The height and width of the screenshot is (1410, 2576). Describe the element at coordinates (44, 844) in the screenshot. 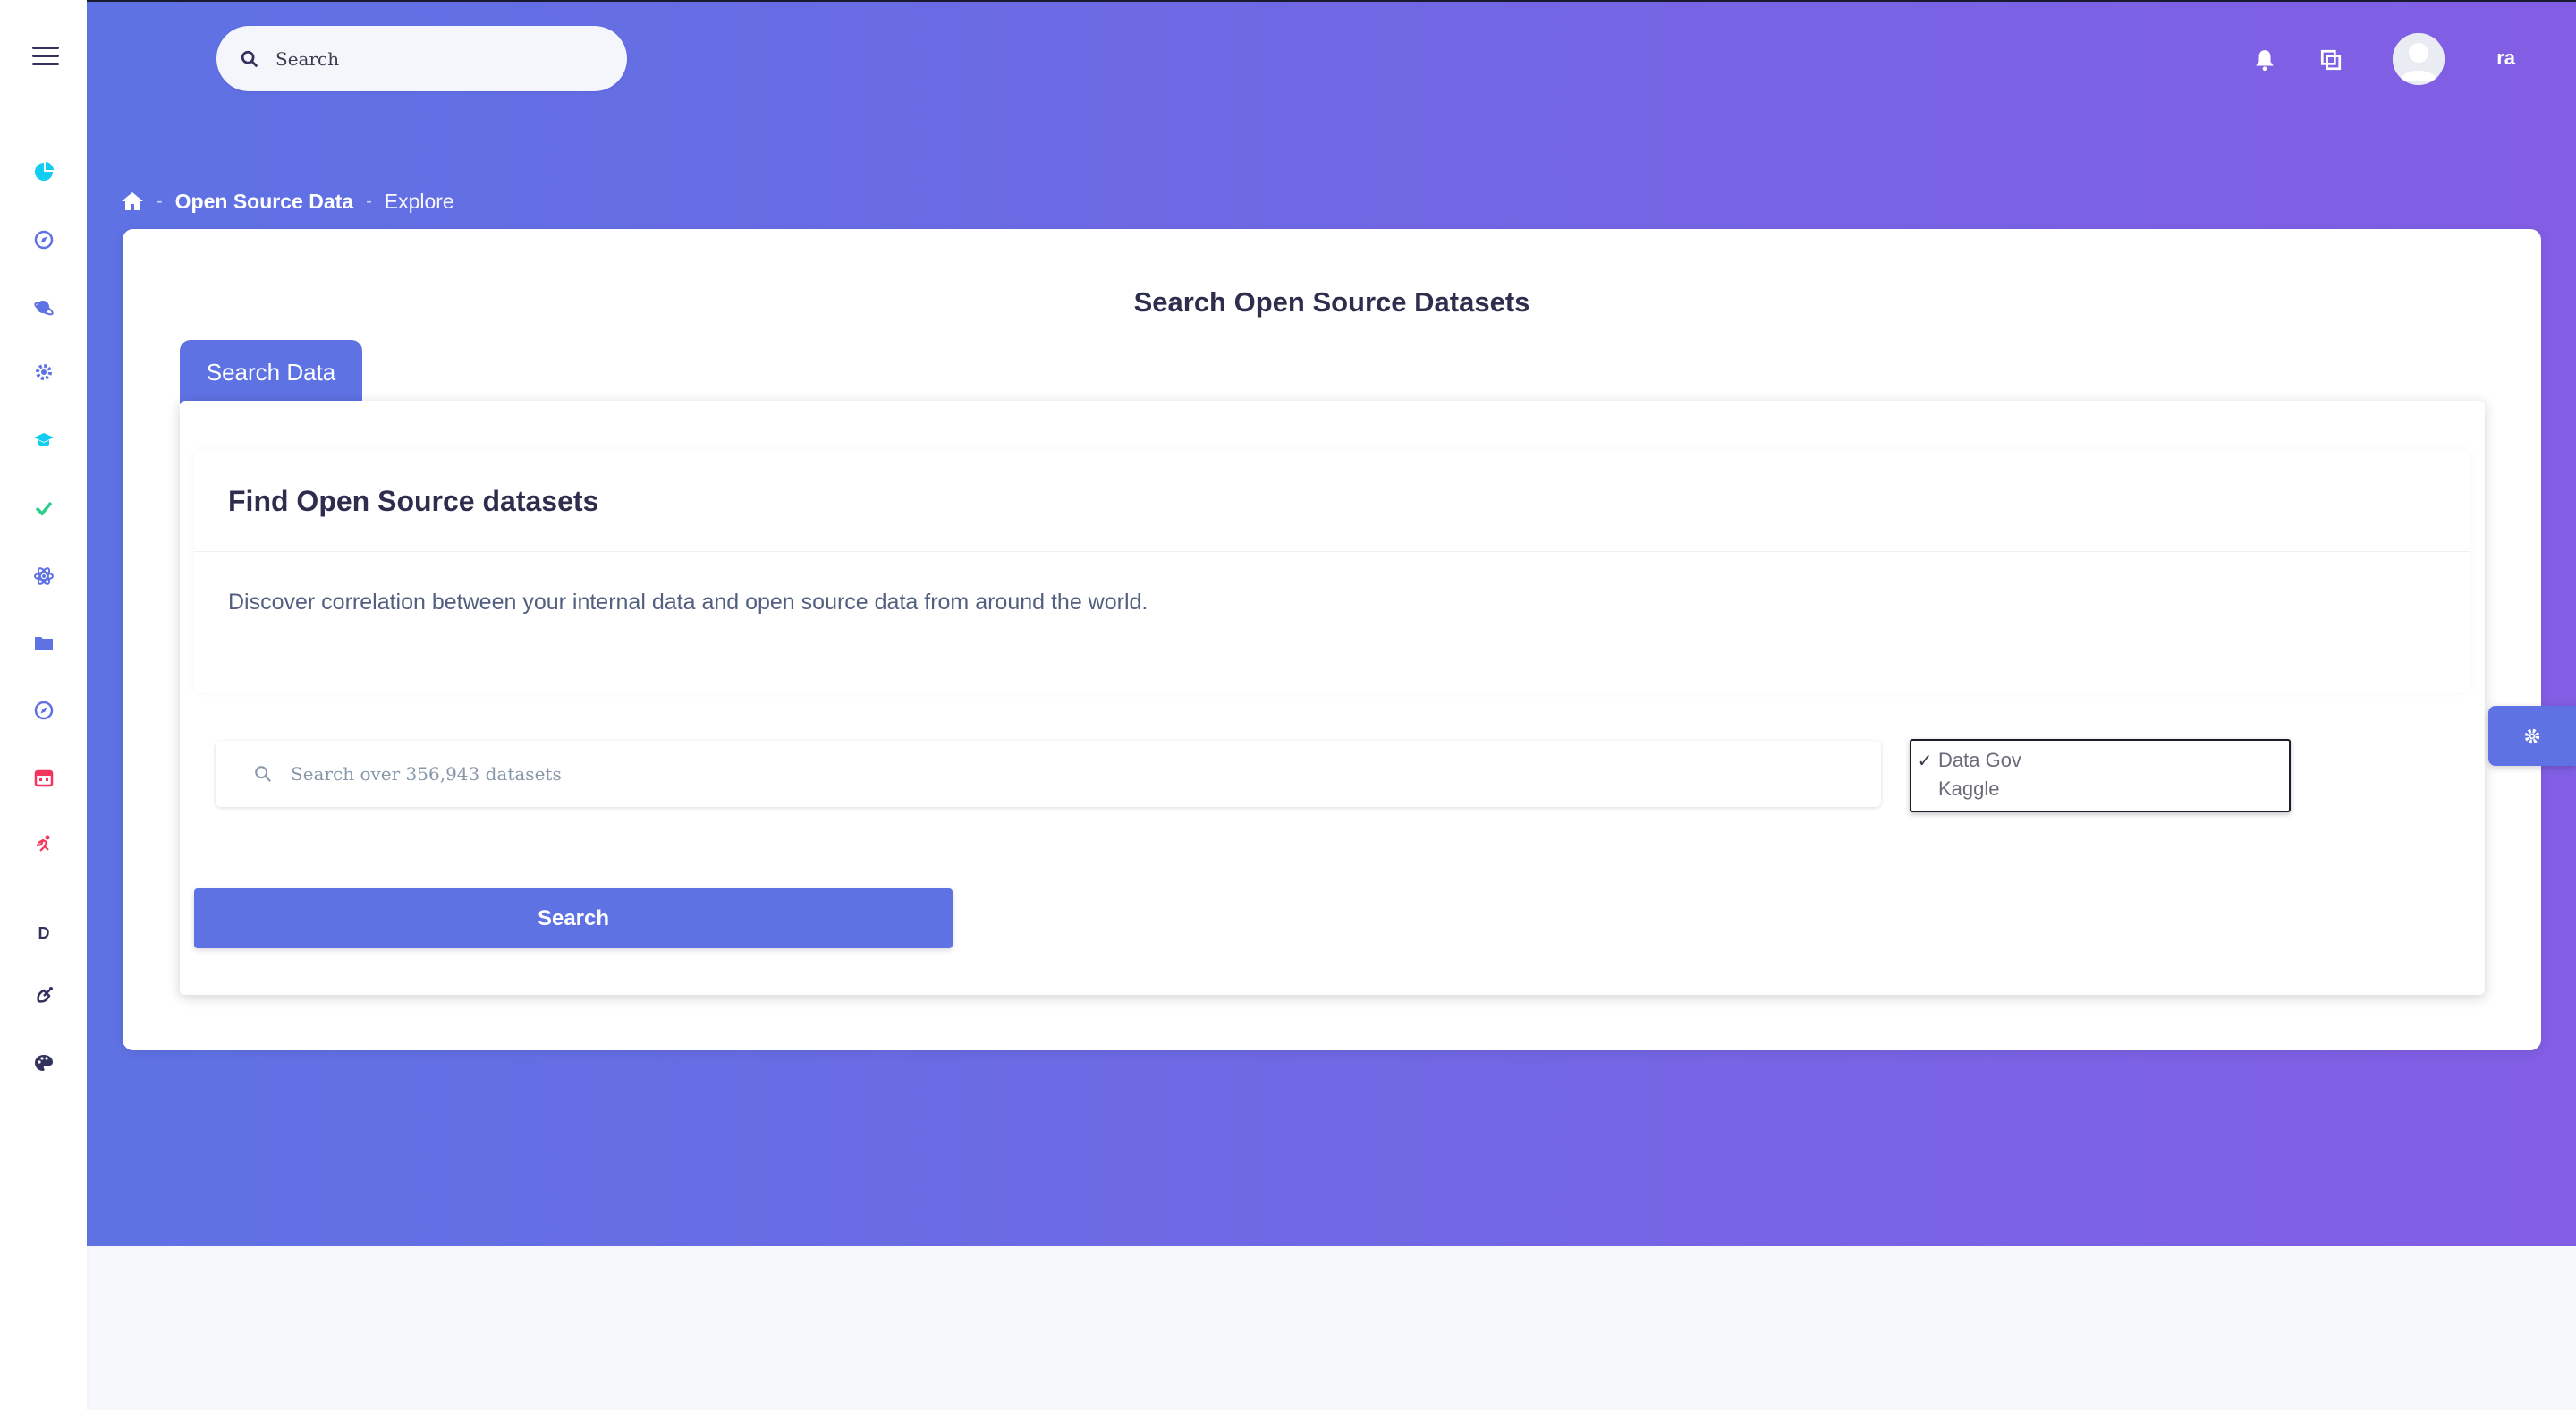

I see `running-icon` at that location.